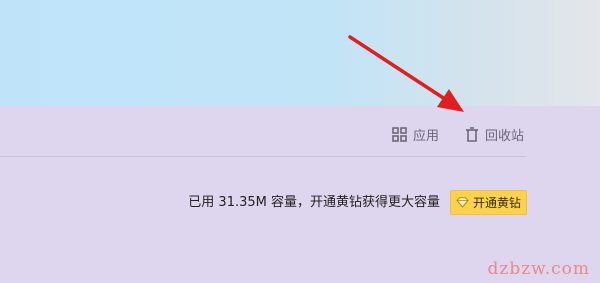 Image resolution: width=600 pixels, height=283 pixels. I want to click on recycle-bin-label: 回收站, so click(505, 136).